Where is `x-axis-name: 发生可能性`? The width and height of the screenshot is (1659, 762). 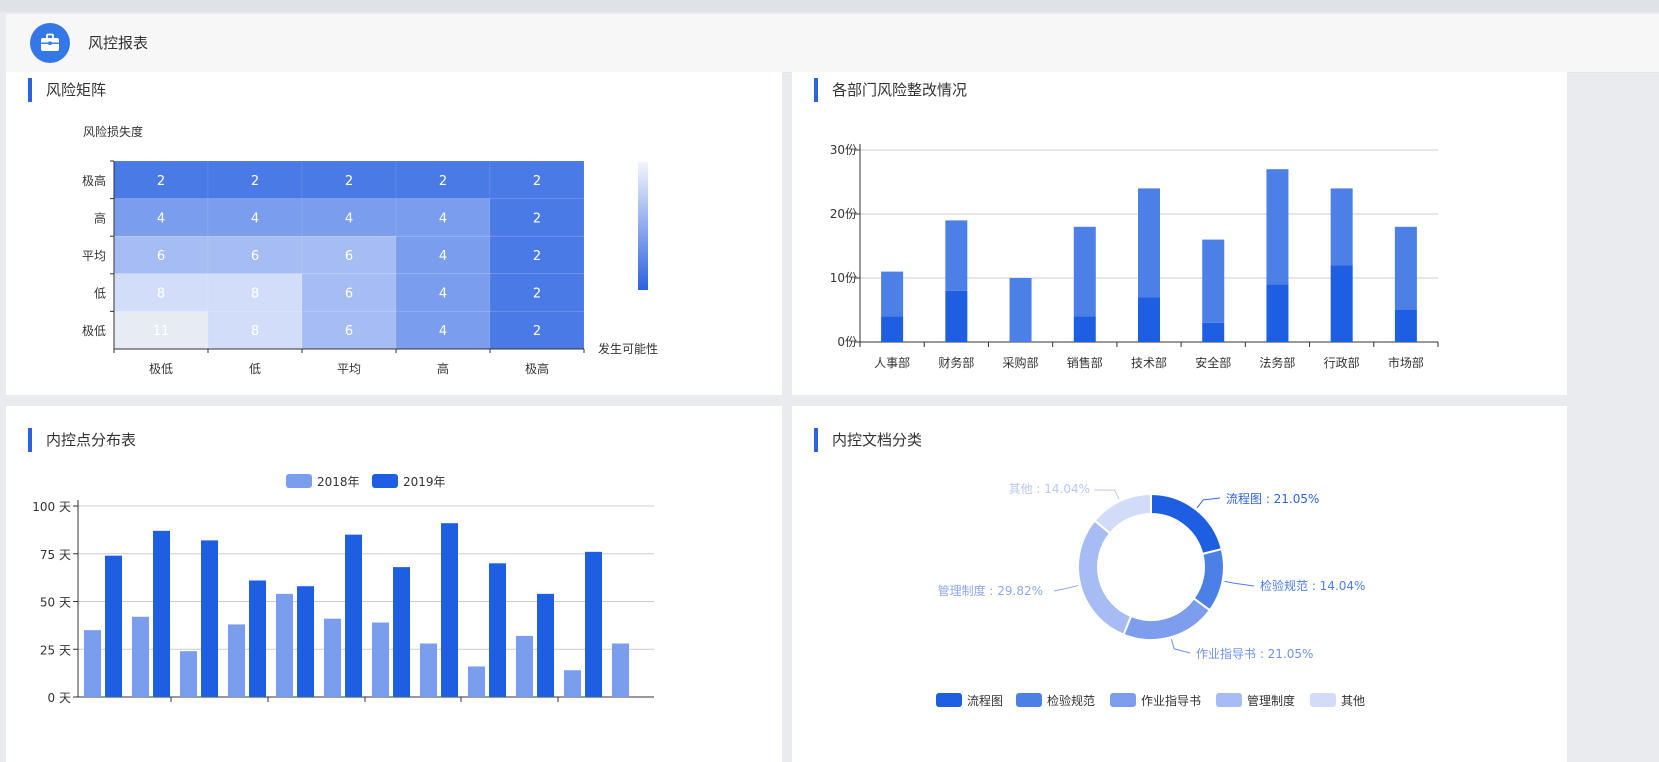
x-axis-name: 发生可能性 is located at coordinates (628, 348).